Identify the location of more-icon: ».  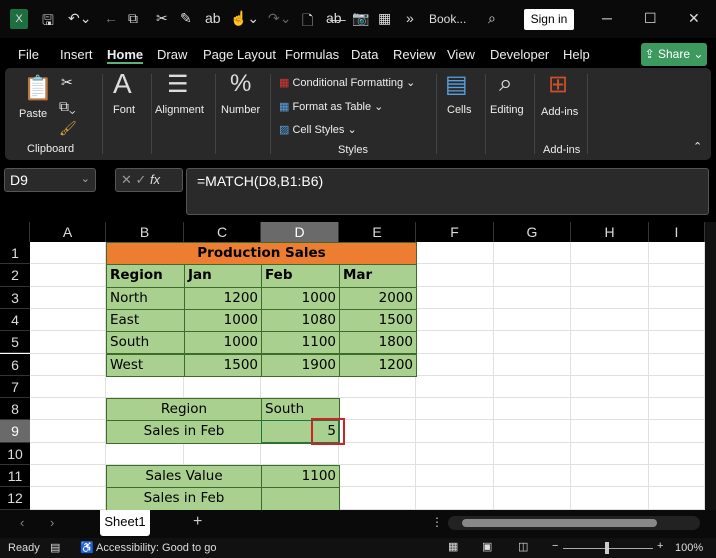
(410, 18).